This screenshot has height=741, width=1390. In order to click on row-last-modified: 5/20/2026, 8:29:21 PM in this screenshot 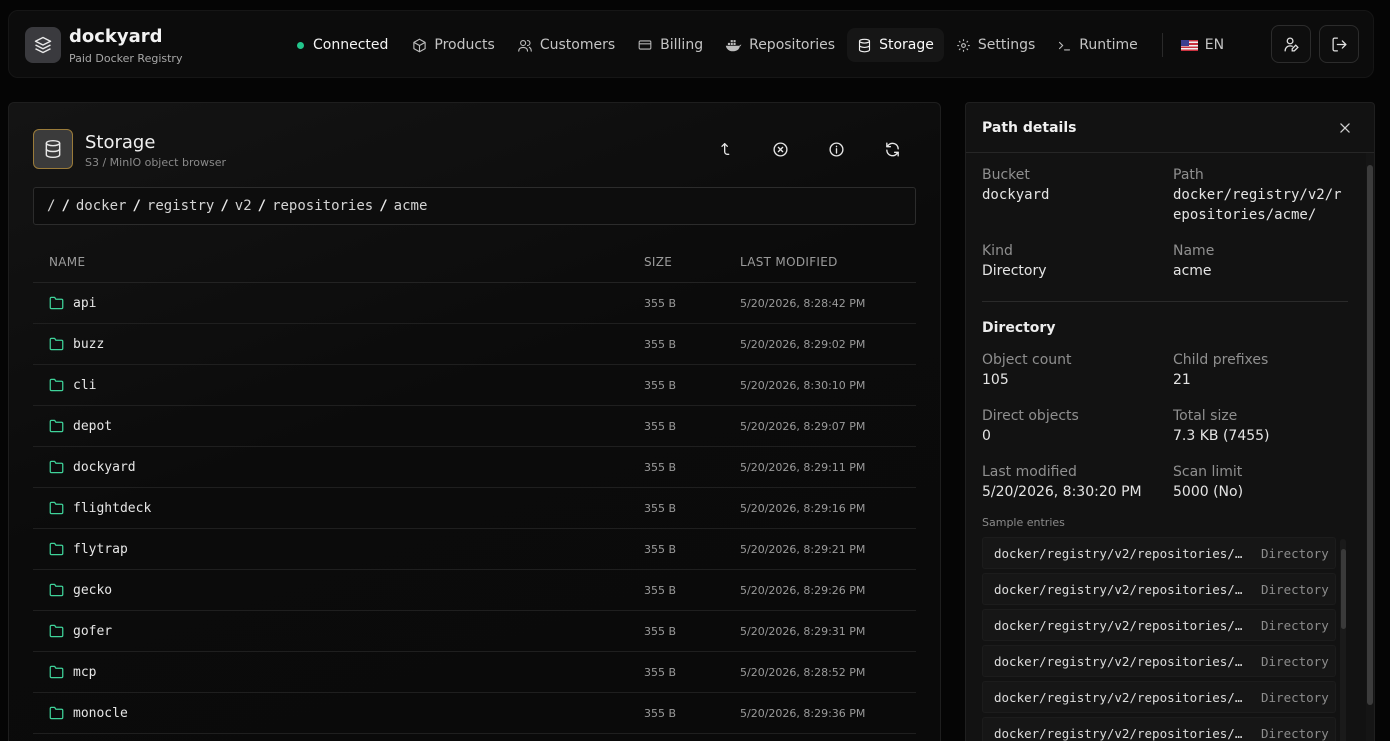, I will do `click(803, 549)`.